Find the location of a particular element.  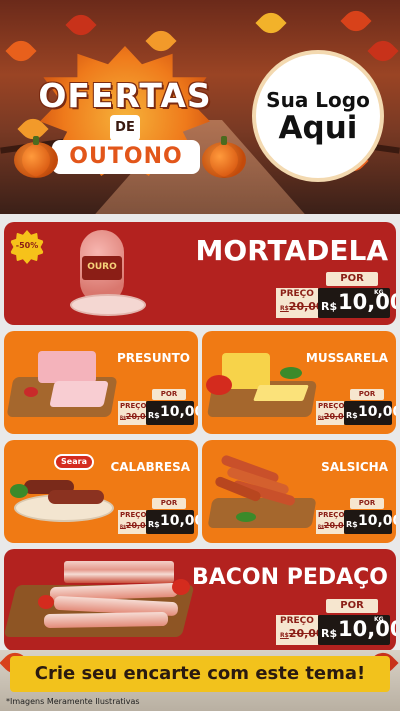

salsicha-image is located at coordinates (262, 496).